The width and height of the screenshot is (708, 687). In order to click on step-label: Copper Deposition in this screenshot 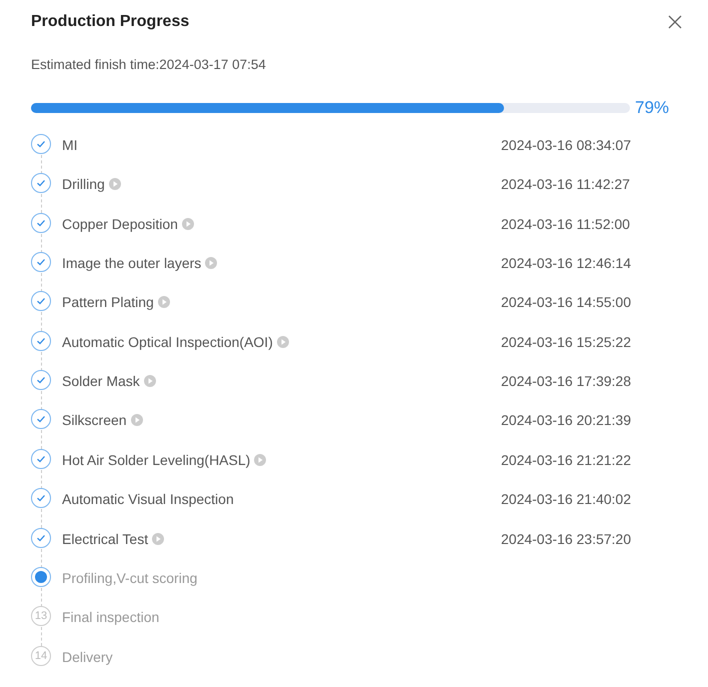, I will do `click(120, 224)`.